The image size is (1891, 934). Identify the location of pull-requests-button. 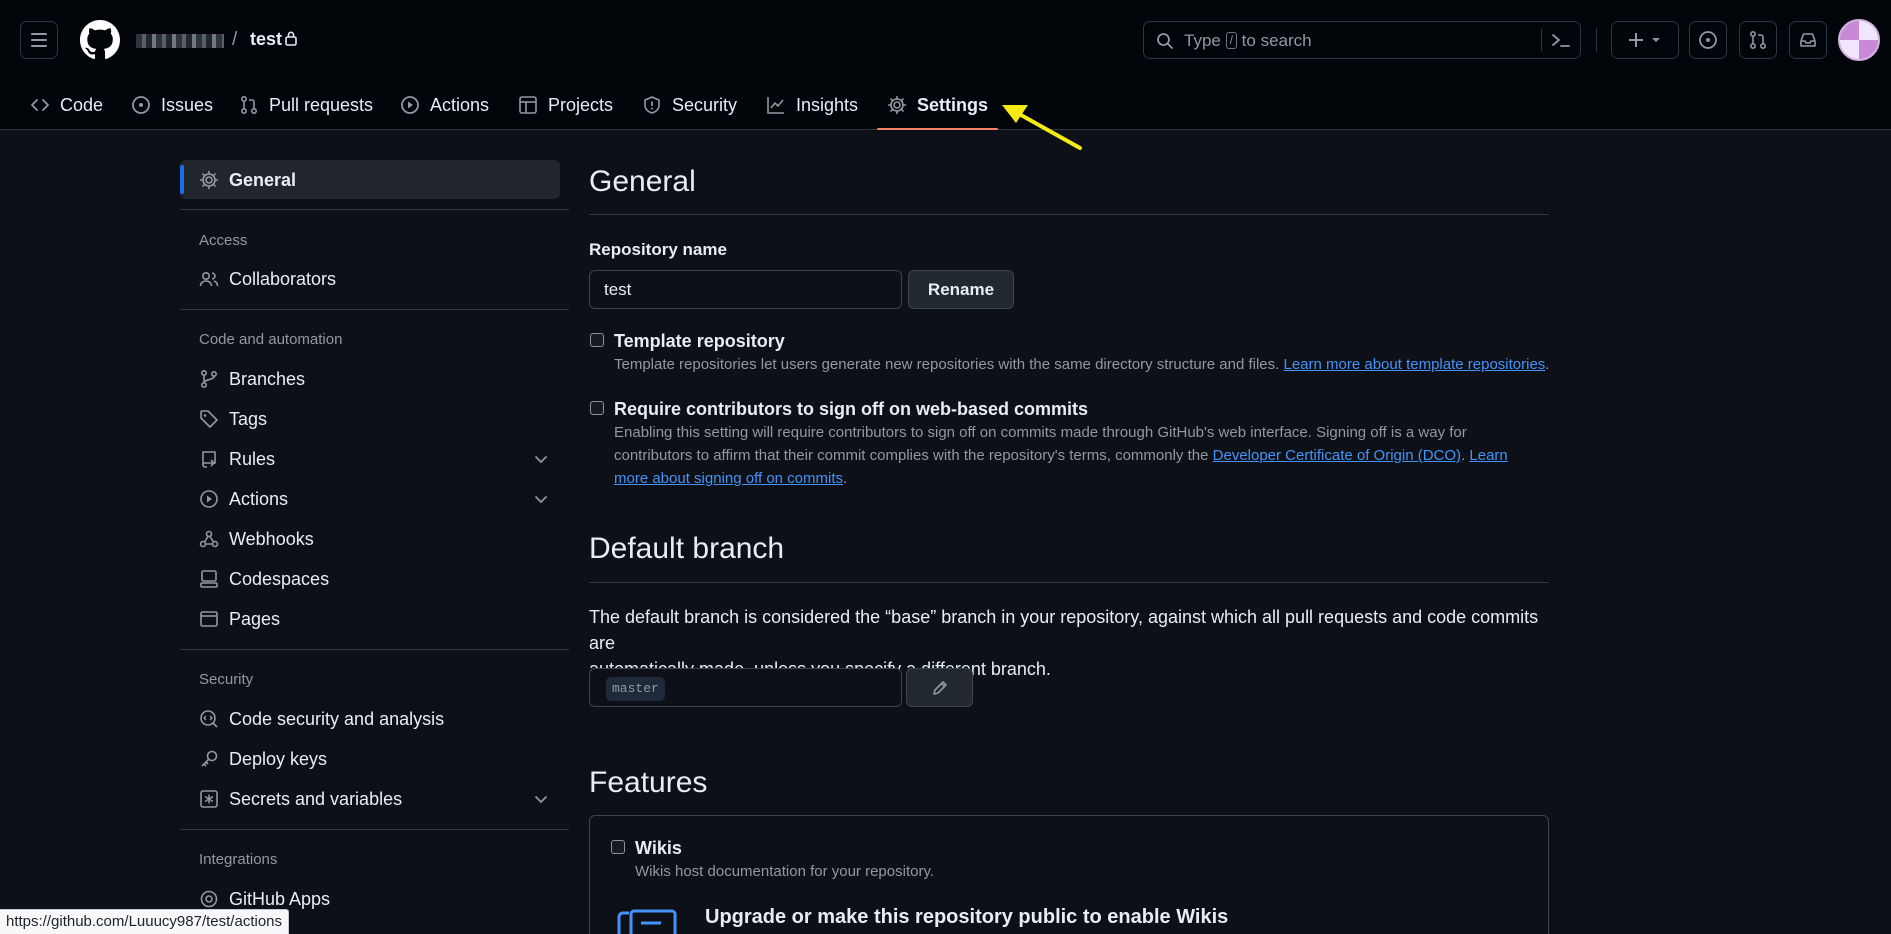
(1758, 40).